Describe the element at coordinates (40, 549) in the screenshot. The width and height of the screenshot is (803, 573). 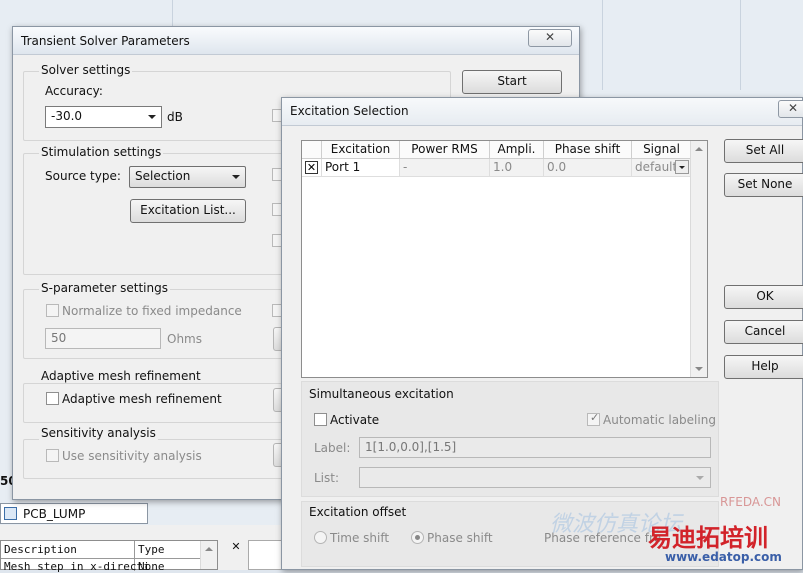
I see `table-header-description: Description` at that location.